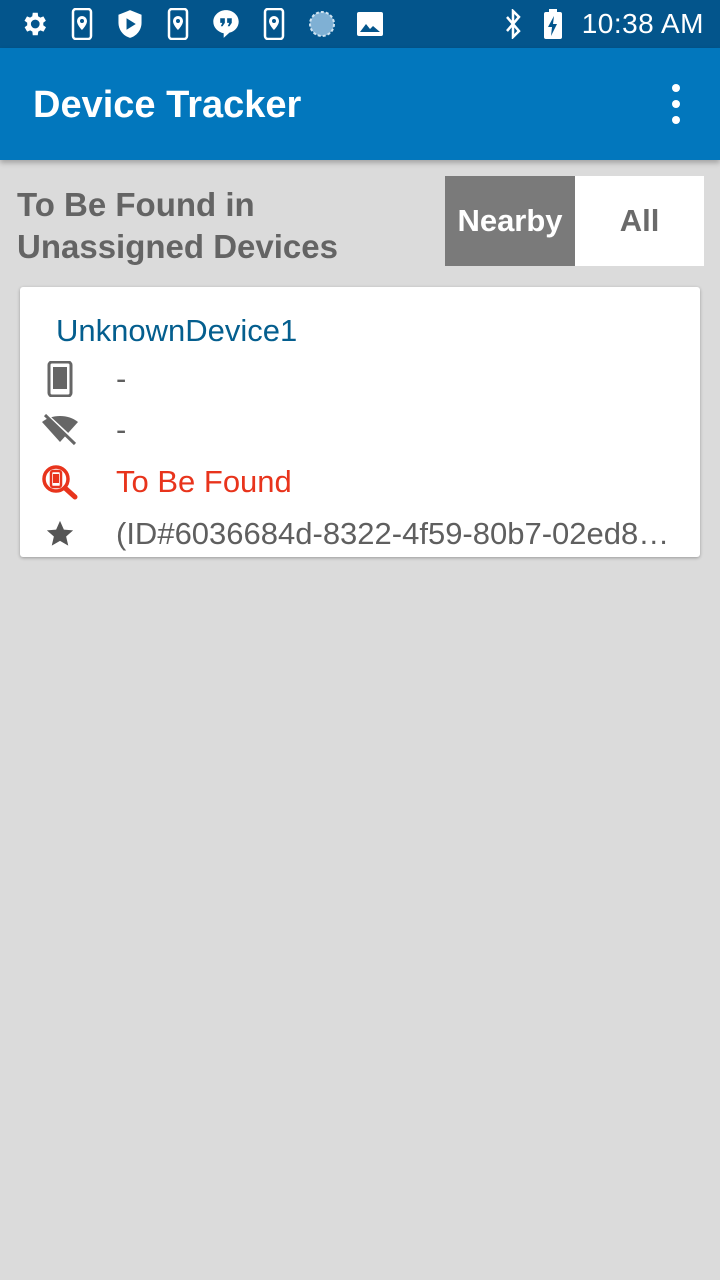 The width and height of the screenshot is (720, 1280). Describe the element at coordinates (513, 24) in the screenshot. I see `bluetooth-icon` at that location.